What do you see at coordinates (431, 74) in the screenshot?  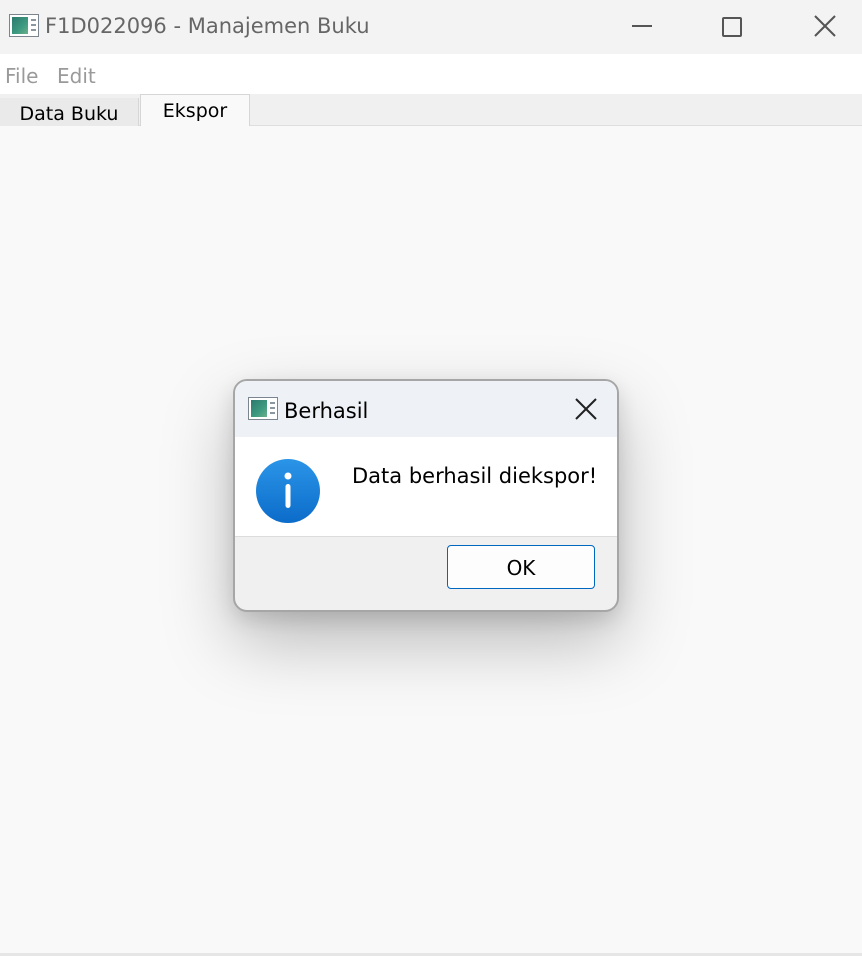 I see `menu-bar: File Edit` at bounding box center [431, 74].